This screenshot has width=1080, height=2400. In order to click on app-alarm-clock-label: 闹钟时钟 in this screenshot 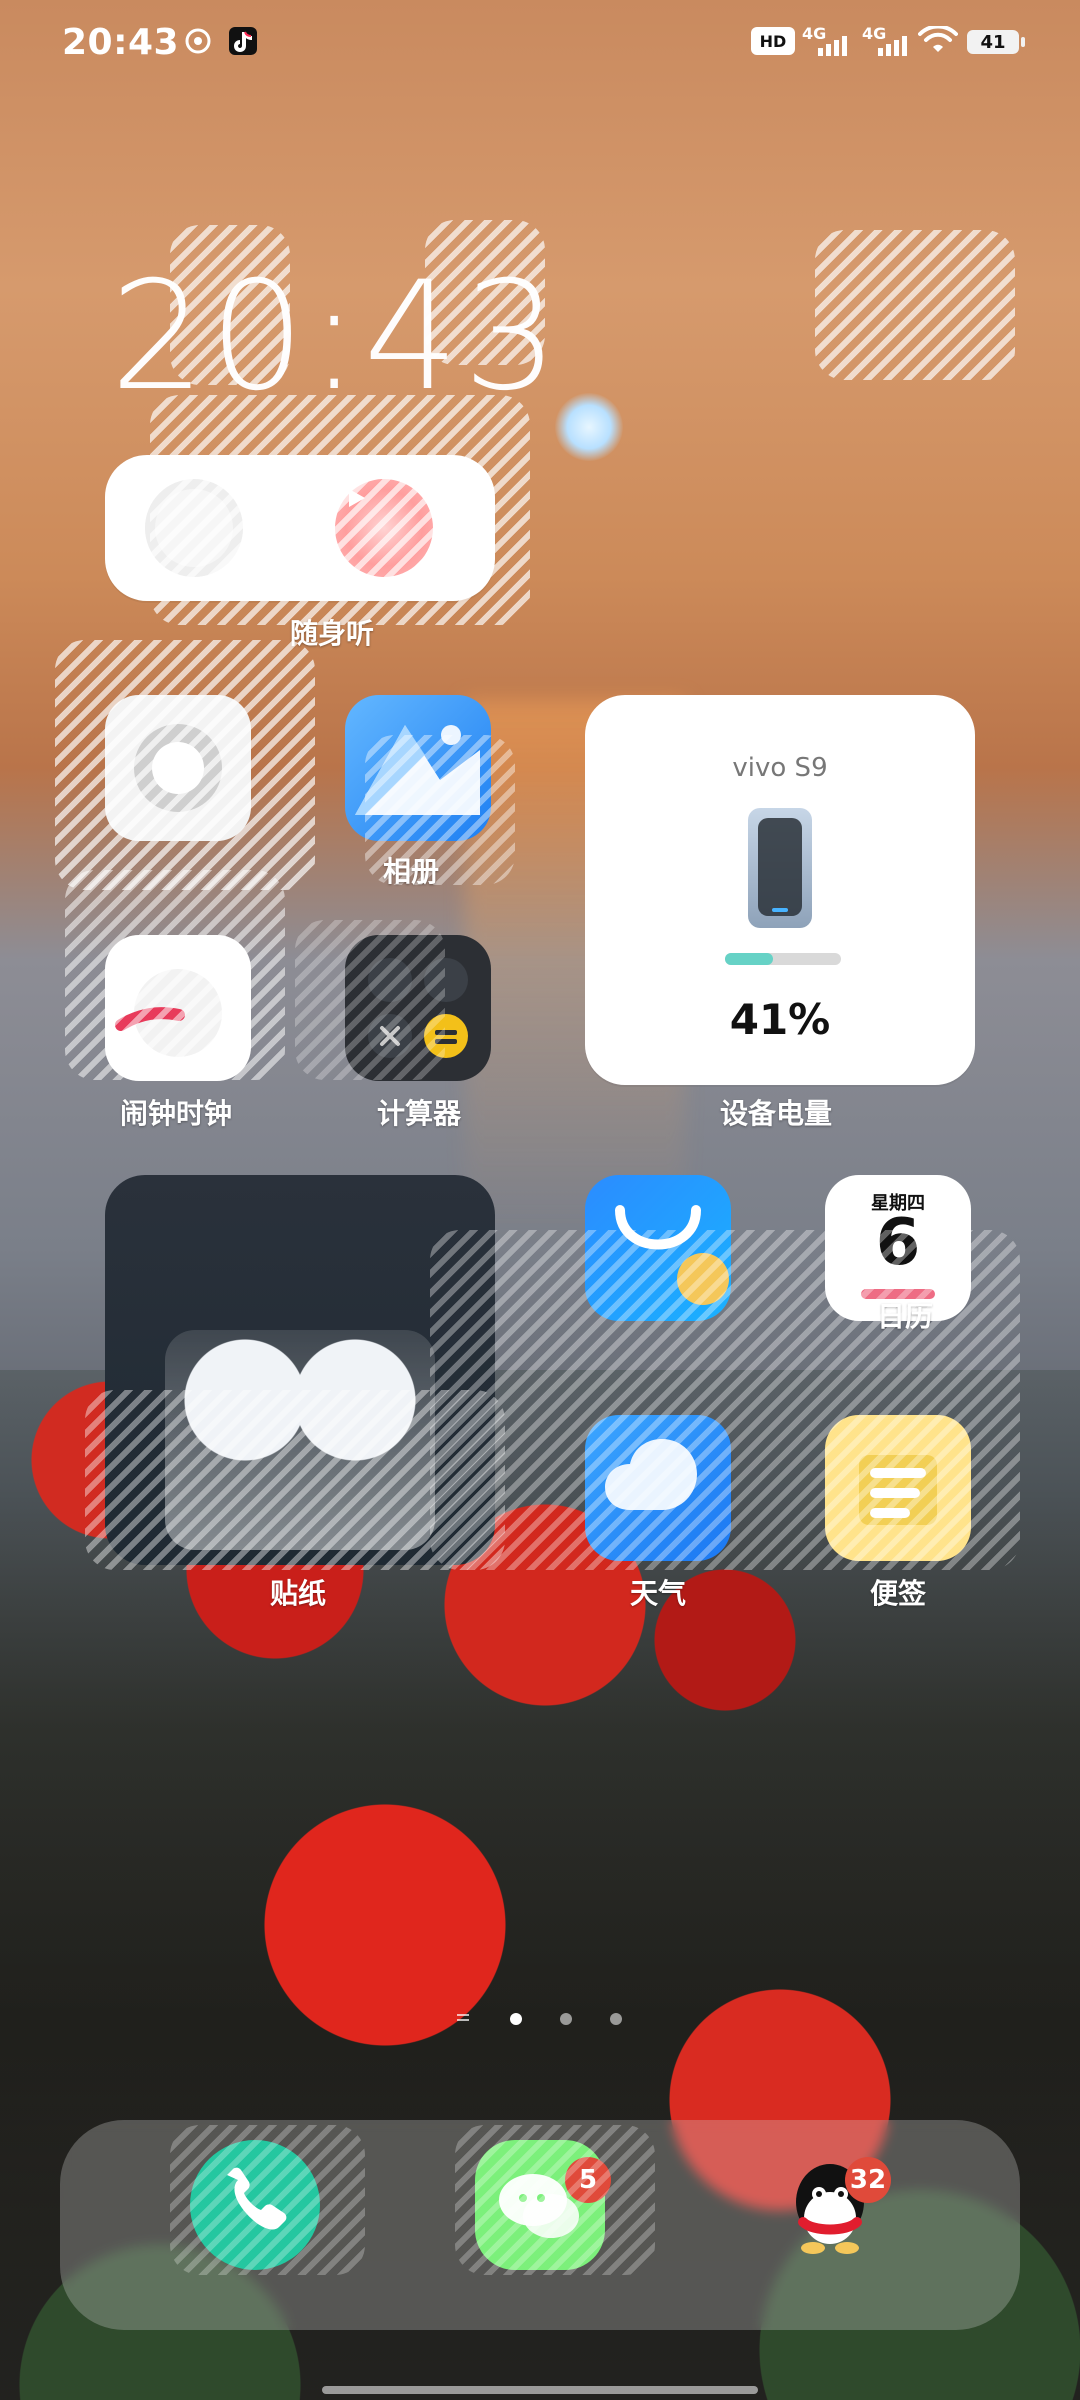, I will do `click(176, 1113)`.